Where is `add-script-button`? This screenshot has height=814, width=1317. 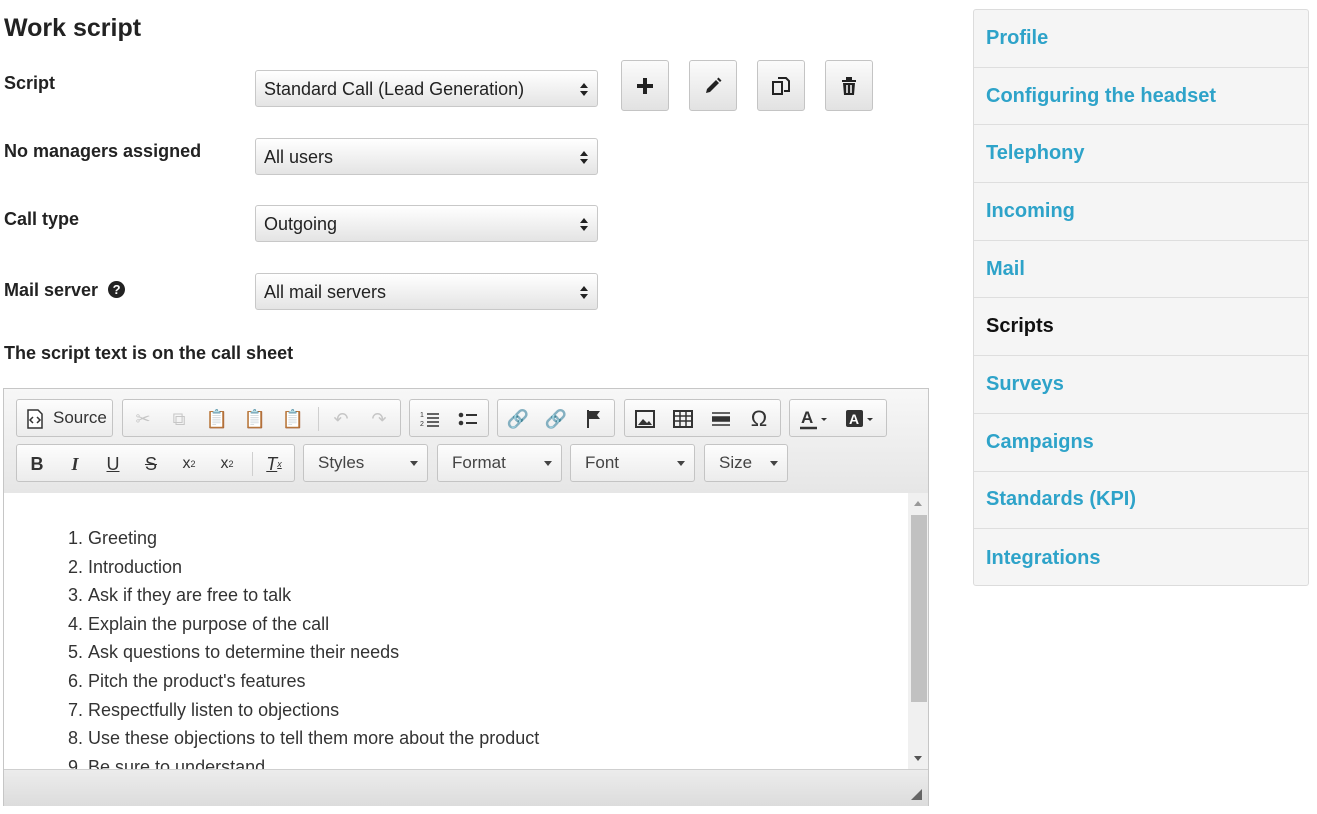
add-script-button is located at coordinates (645, 85).